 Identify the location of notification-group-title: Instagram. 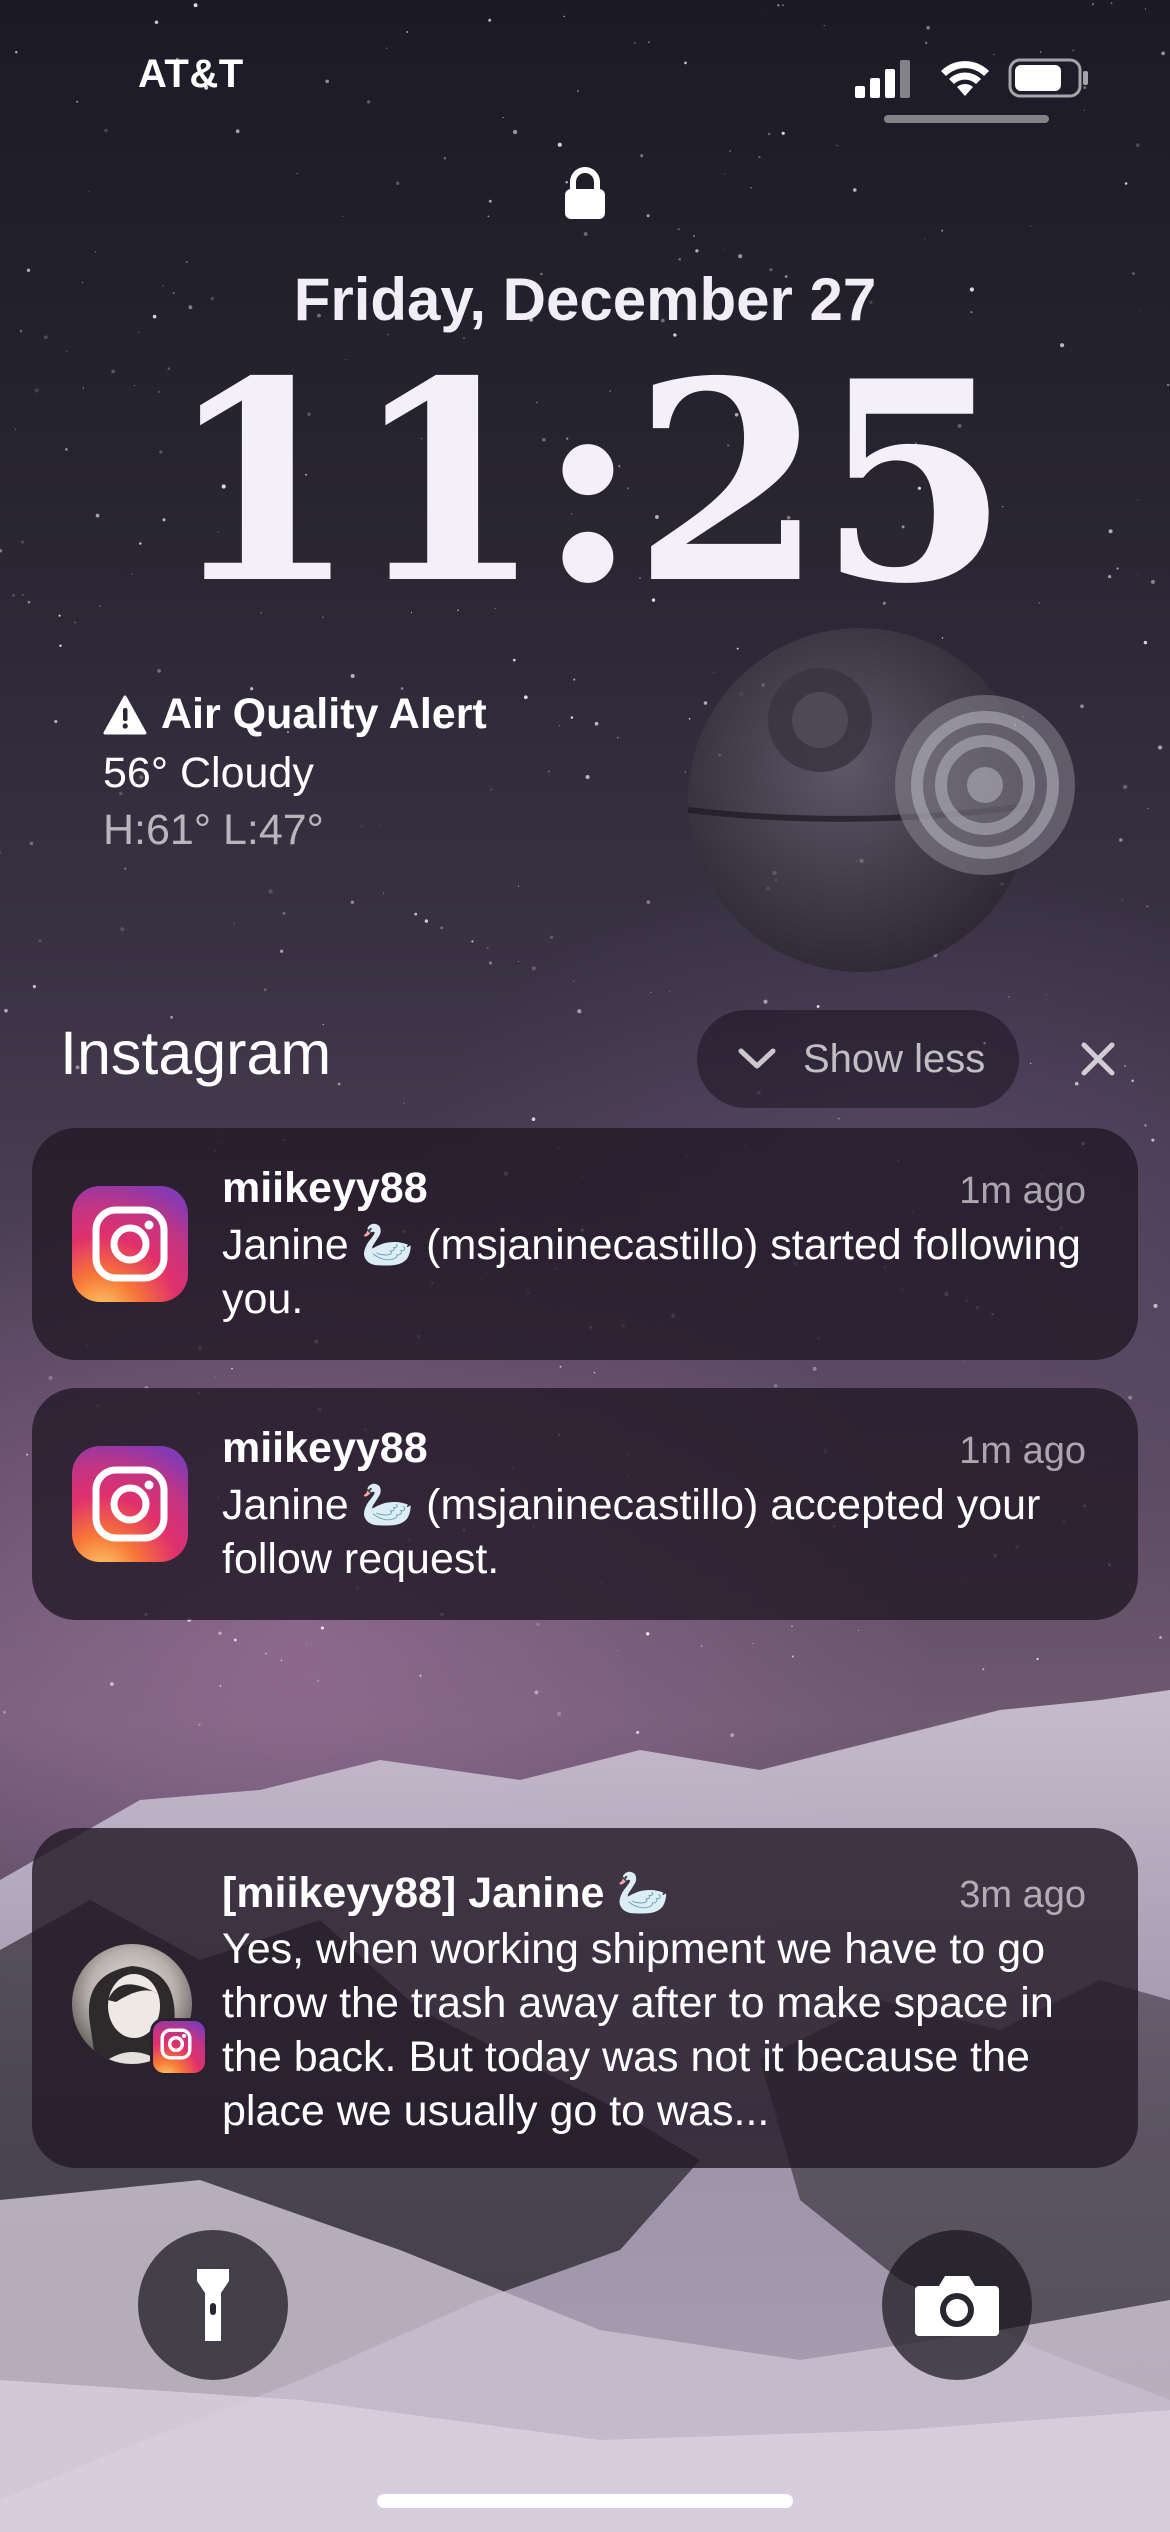
(196, 1053).